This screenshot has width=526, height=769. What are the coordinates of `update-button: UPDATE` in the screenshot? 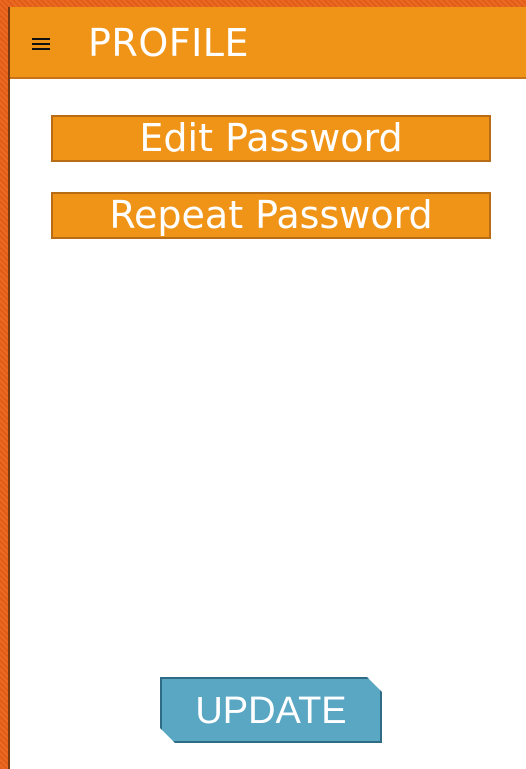 It's located at (271, 710).